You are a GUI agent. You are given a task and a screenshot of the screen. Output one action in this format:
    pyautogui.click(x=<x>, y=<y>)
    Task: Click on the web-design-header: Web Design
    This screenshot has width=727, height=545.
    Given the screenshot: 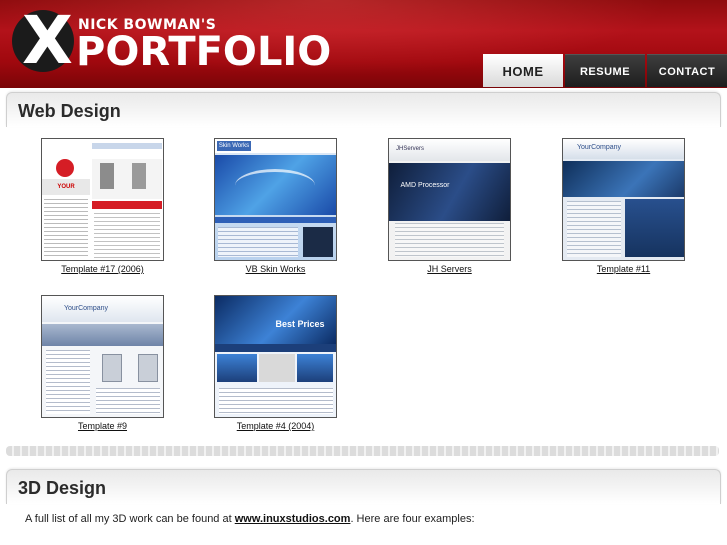 What is the action you would take?
    pyautogui.click(x=363, y=109)
    